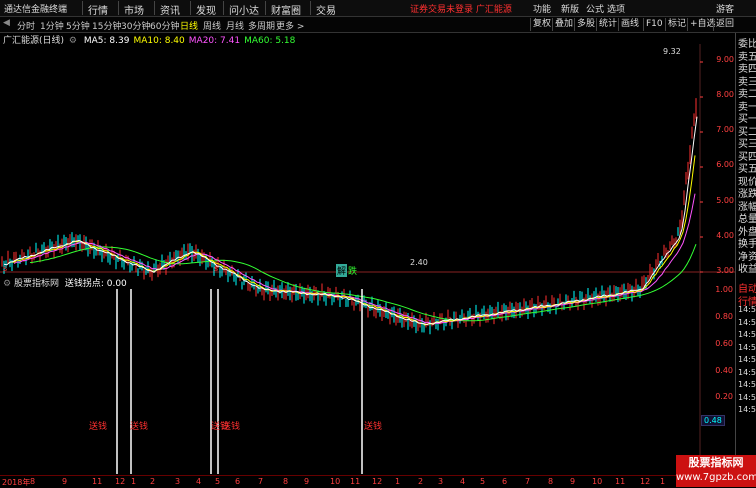  Describe the element at coordinates (212, 25) in the screenshot. I see `period-tab-7: 周线` at that location.